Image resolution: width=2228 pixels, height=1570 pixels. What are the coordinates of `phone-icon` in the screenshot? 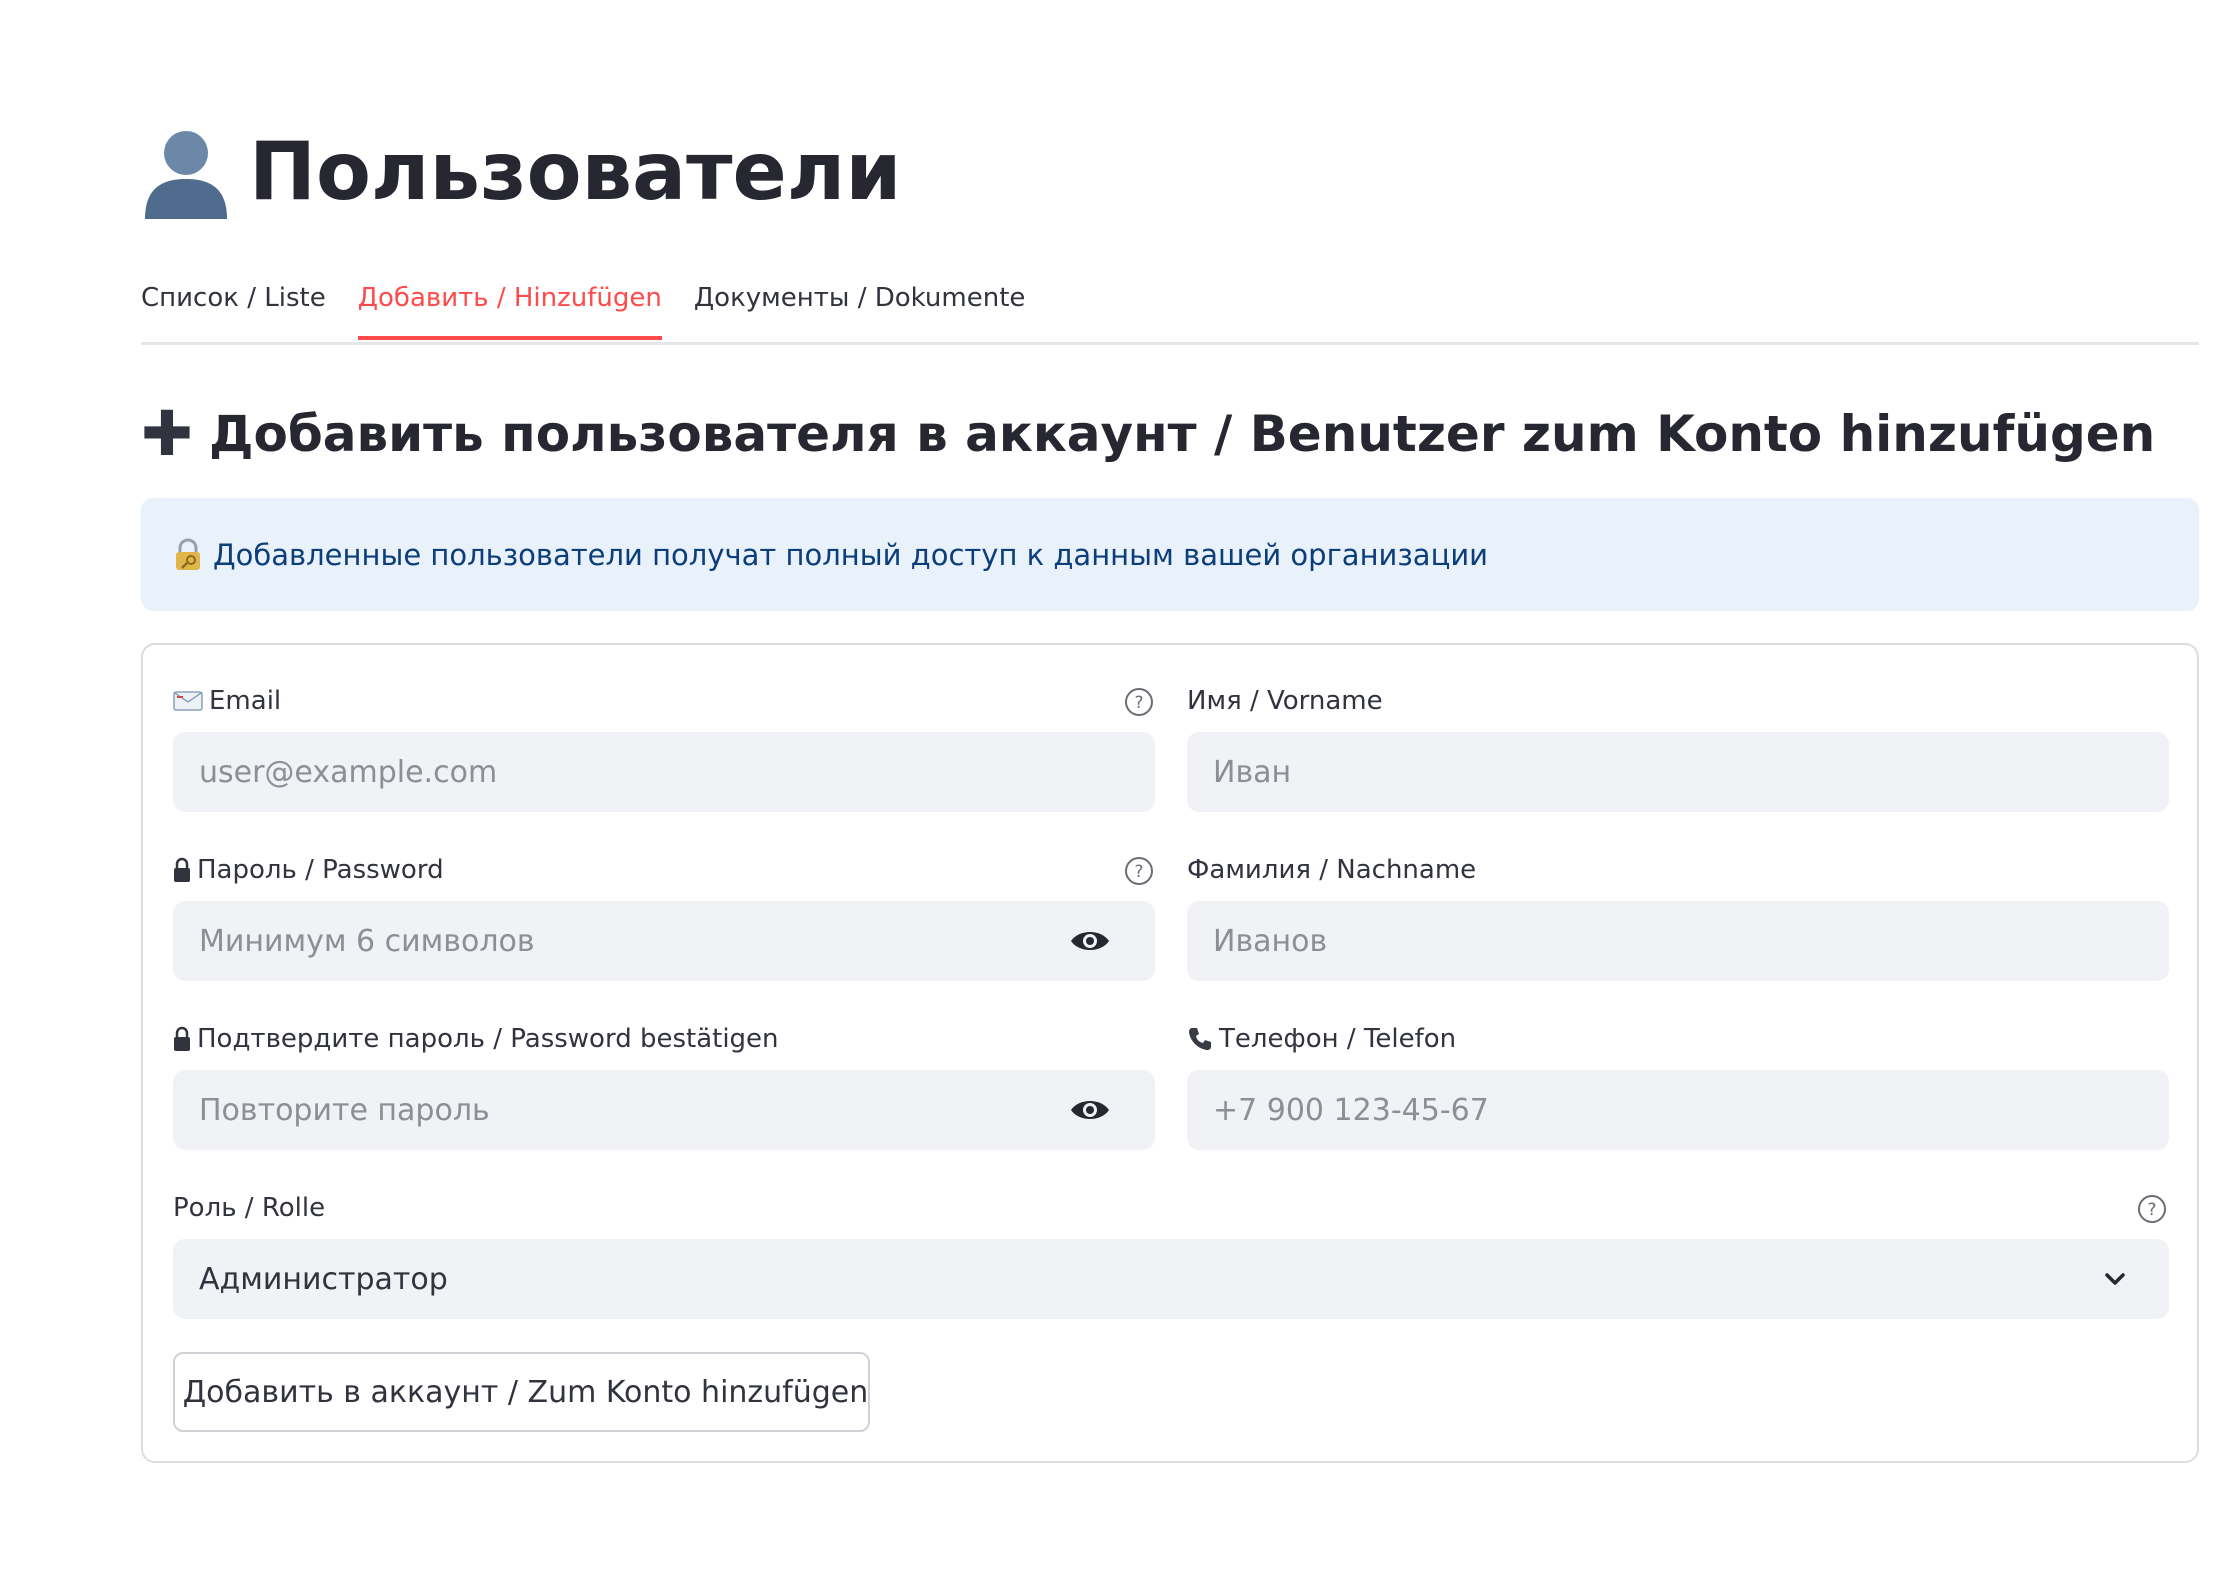 It's located at (1200, 1039).